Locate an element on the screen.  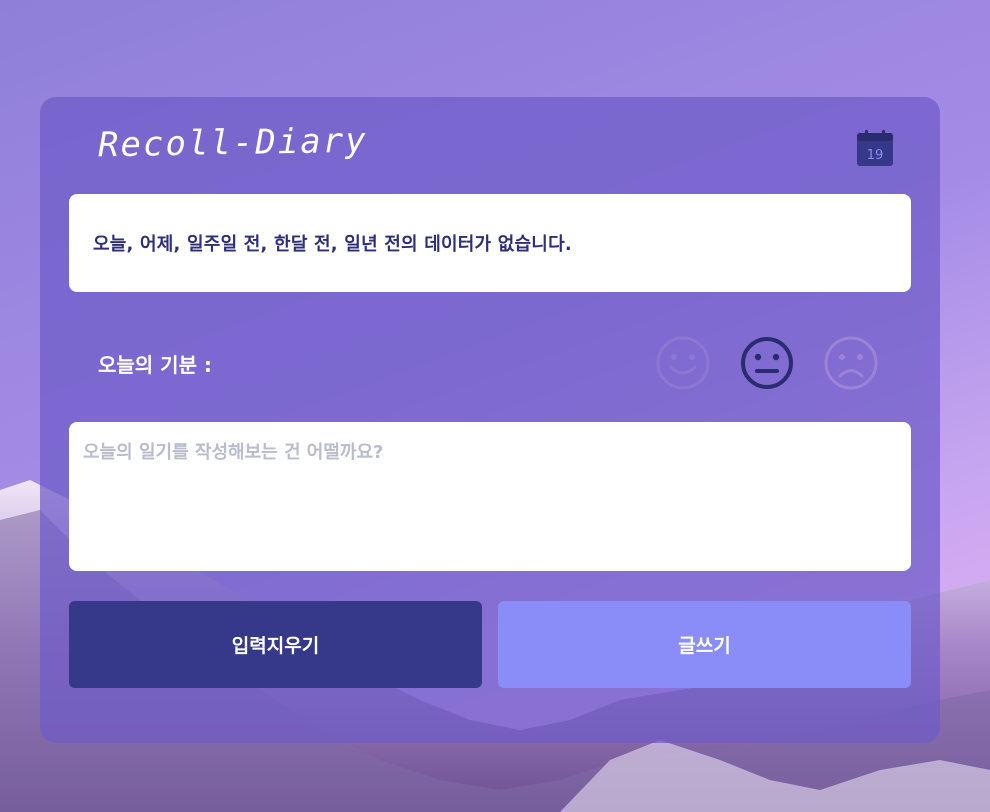
mood-sad-button is located at coordinates (851, 363).